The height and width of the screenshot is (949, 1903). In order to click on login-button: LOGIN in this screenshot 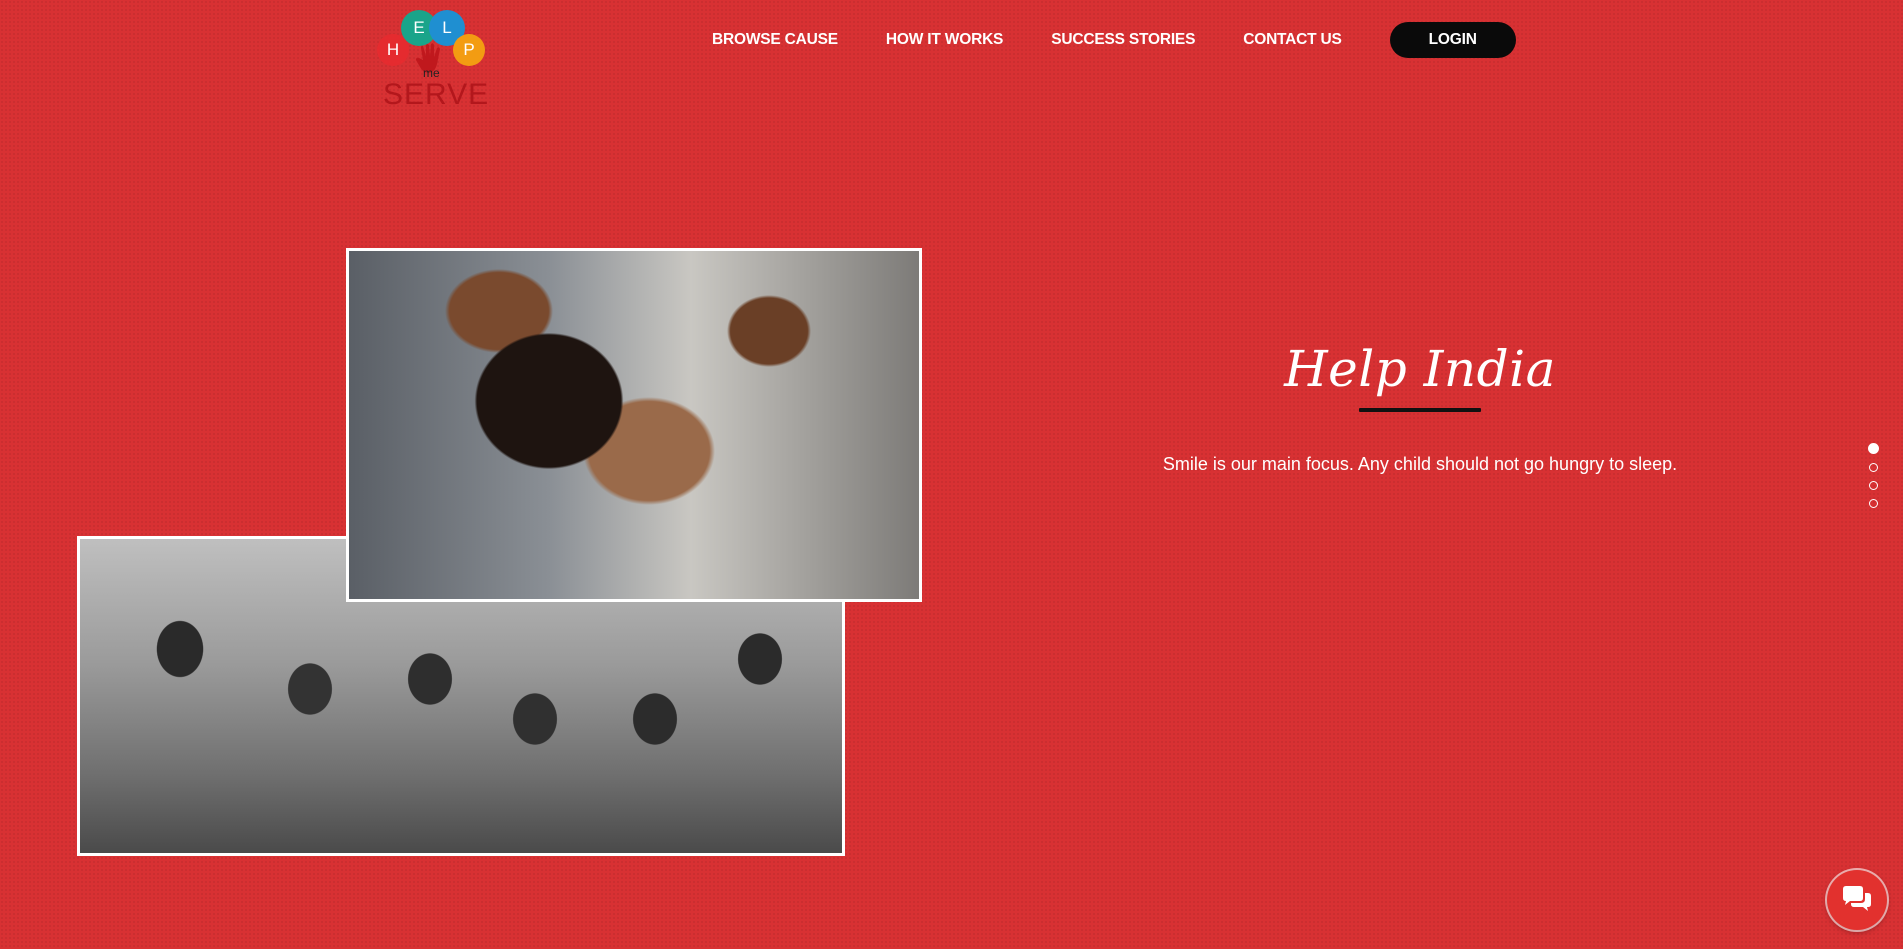, I will do `click(1452, 40)`.